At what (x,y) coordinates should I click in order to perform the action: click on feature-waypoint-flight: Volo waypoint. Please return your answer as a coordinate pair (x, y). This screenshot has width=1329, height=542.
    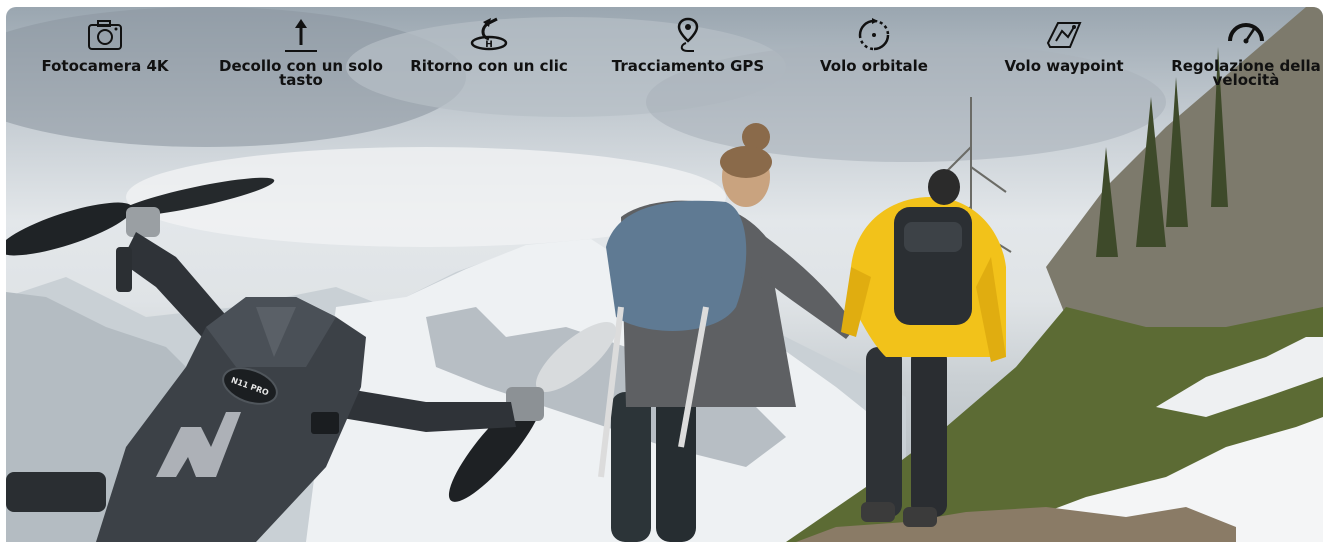
    Looking at the image, I should click on (1064, 45).